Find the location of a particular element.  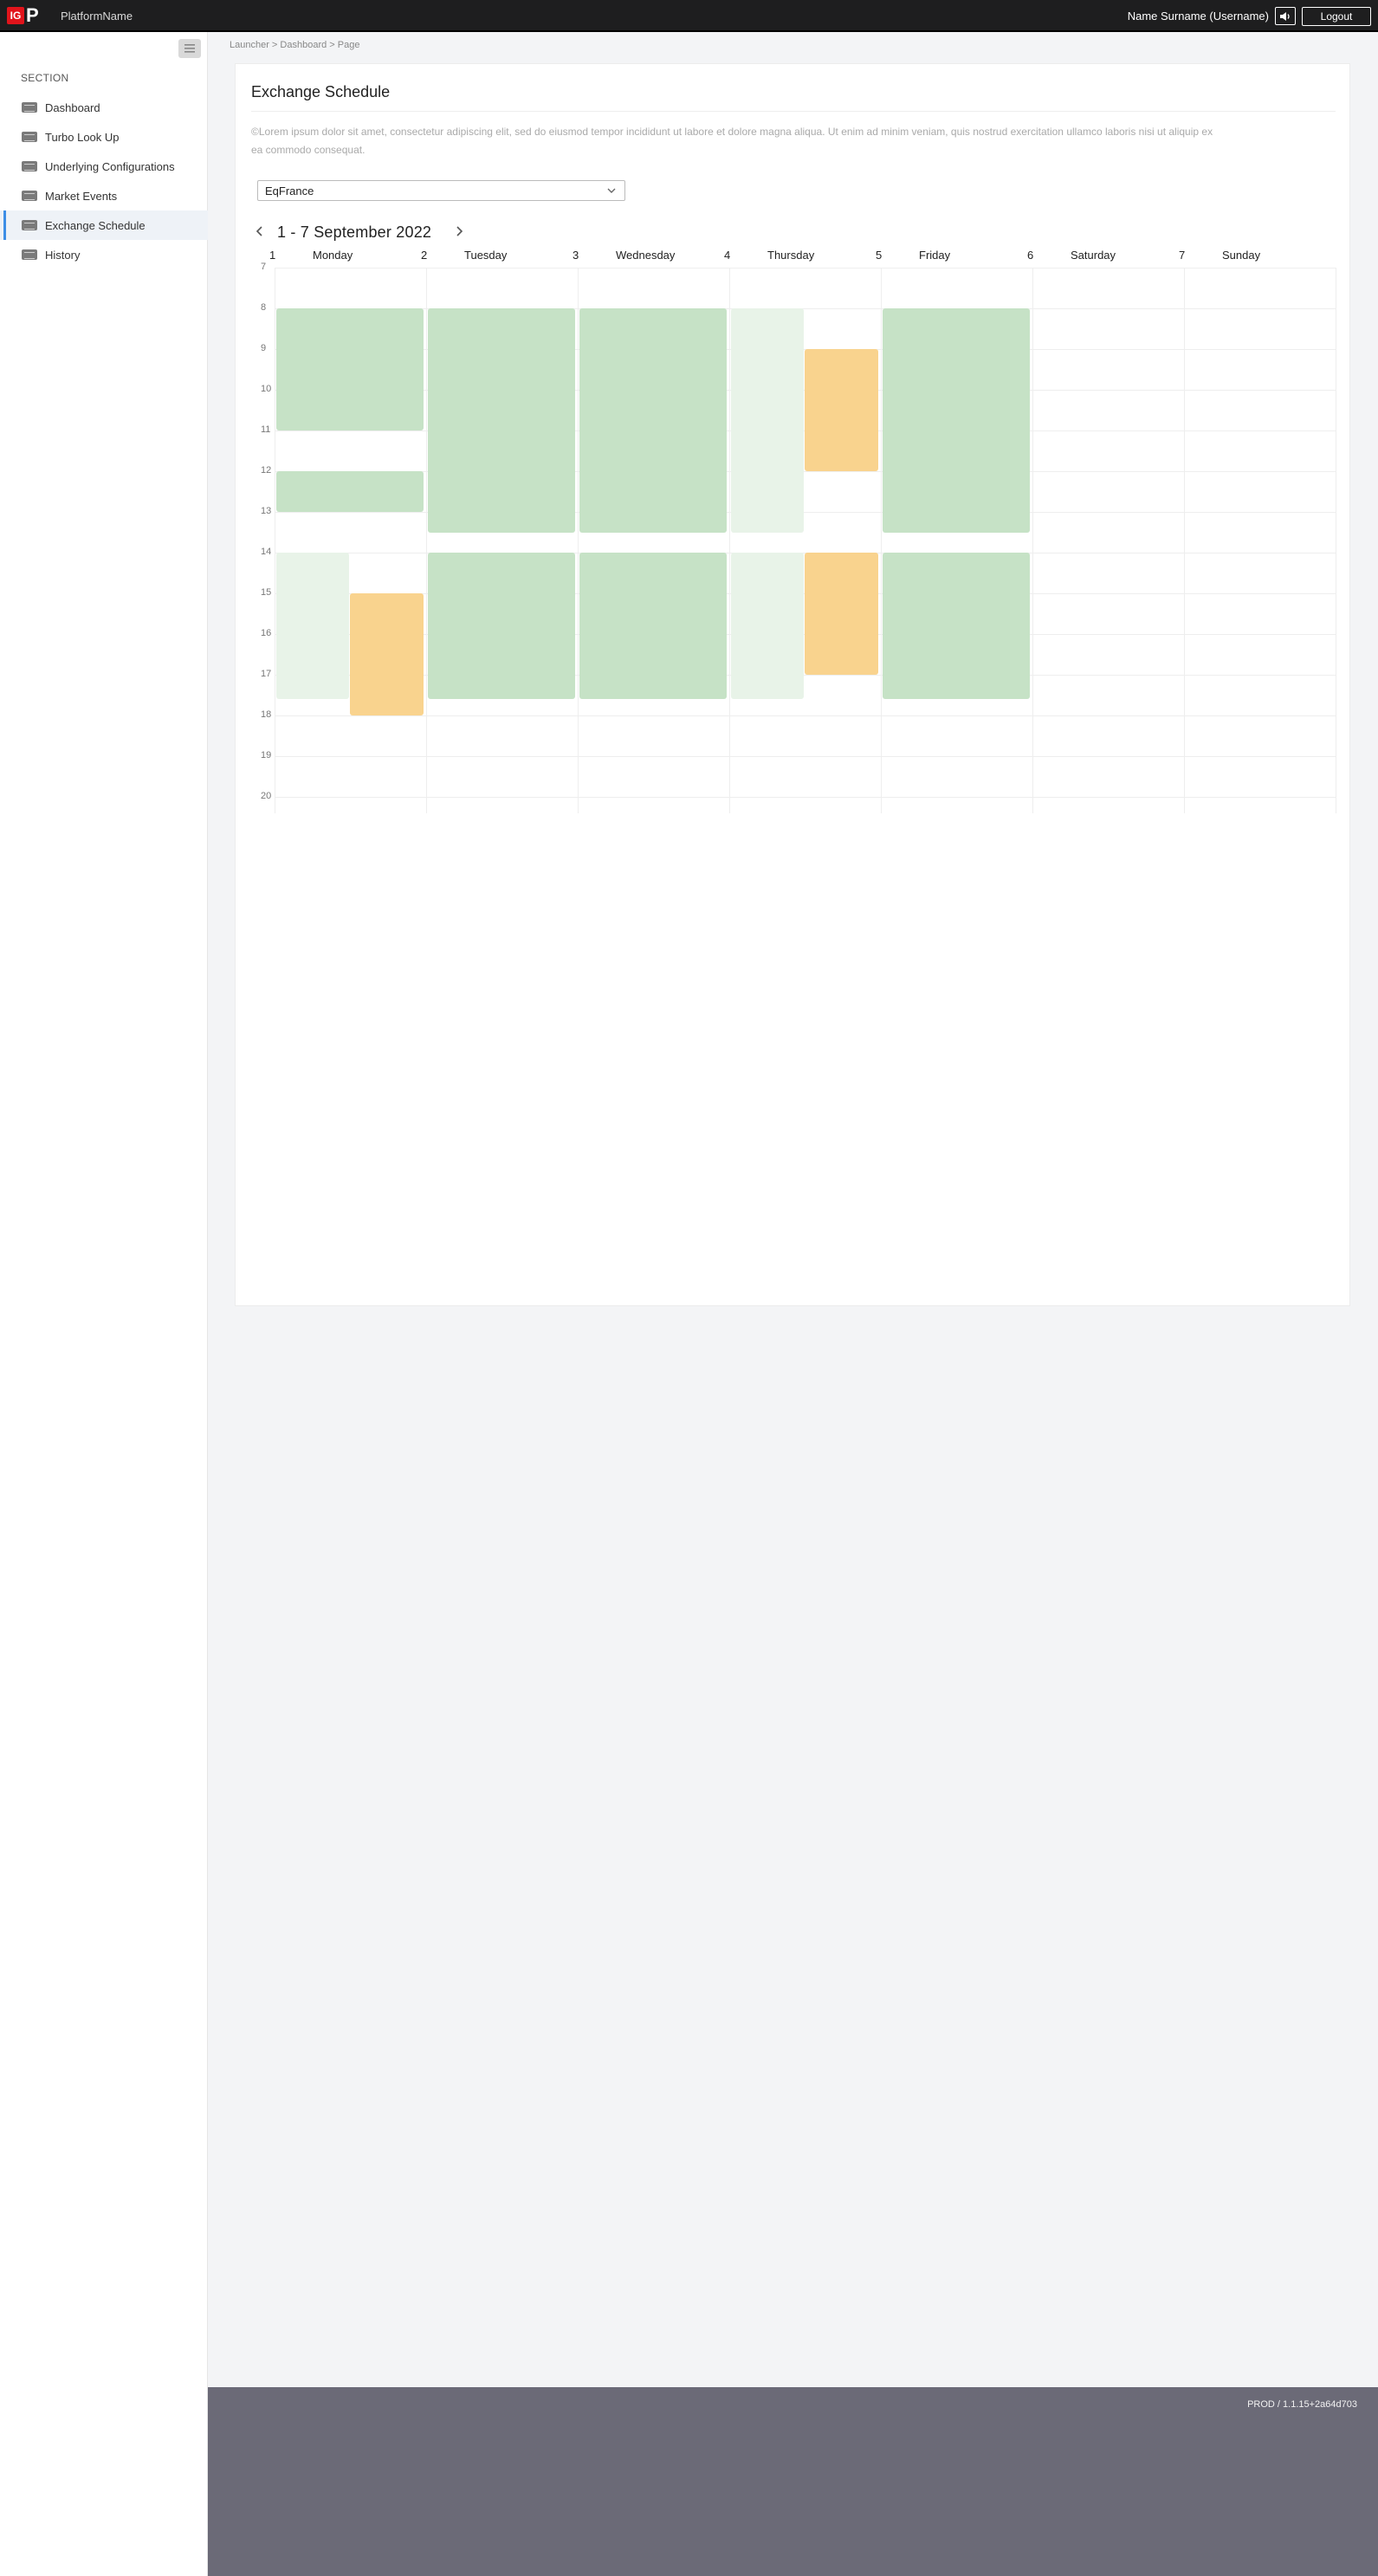

hour-label: 11 is located at coordinates (266, 429).